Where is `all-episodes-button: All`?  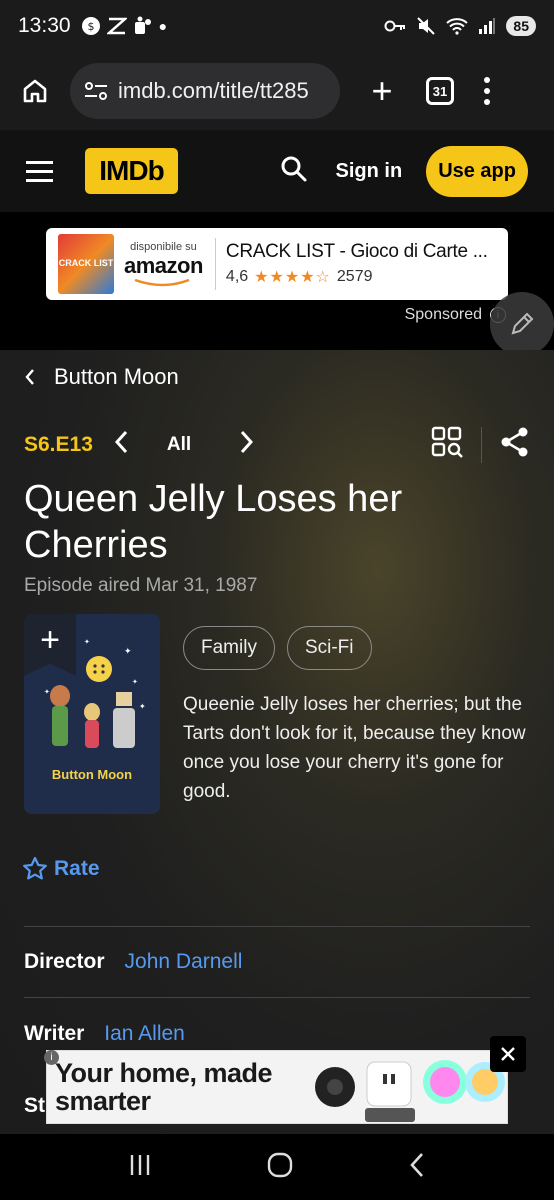
all-episodes-button: All is located at coordinates (179, 445).